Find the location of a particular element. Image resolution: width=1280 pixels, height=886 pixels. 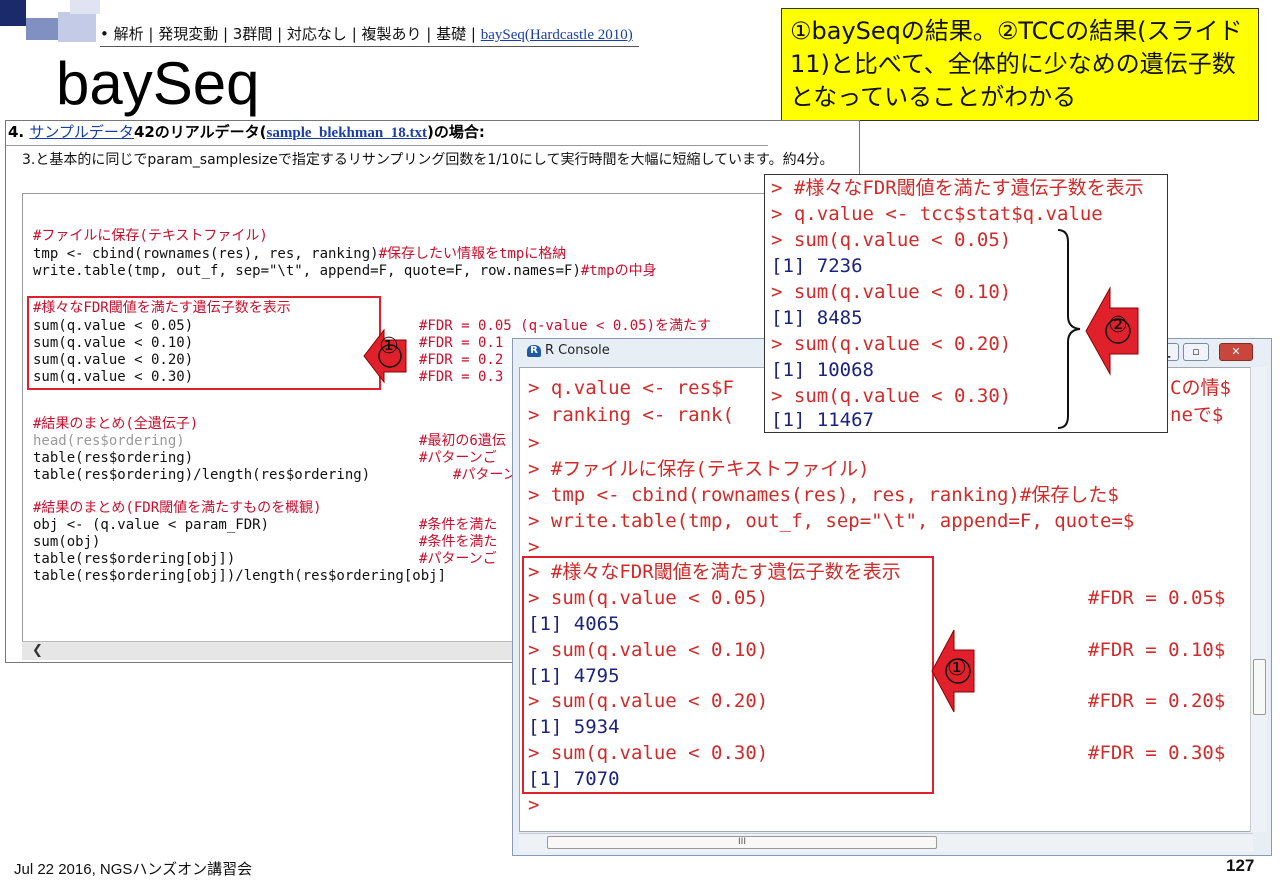

sample-data-link: サンプルデータ is located at coordinates (81, 132).